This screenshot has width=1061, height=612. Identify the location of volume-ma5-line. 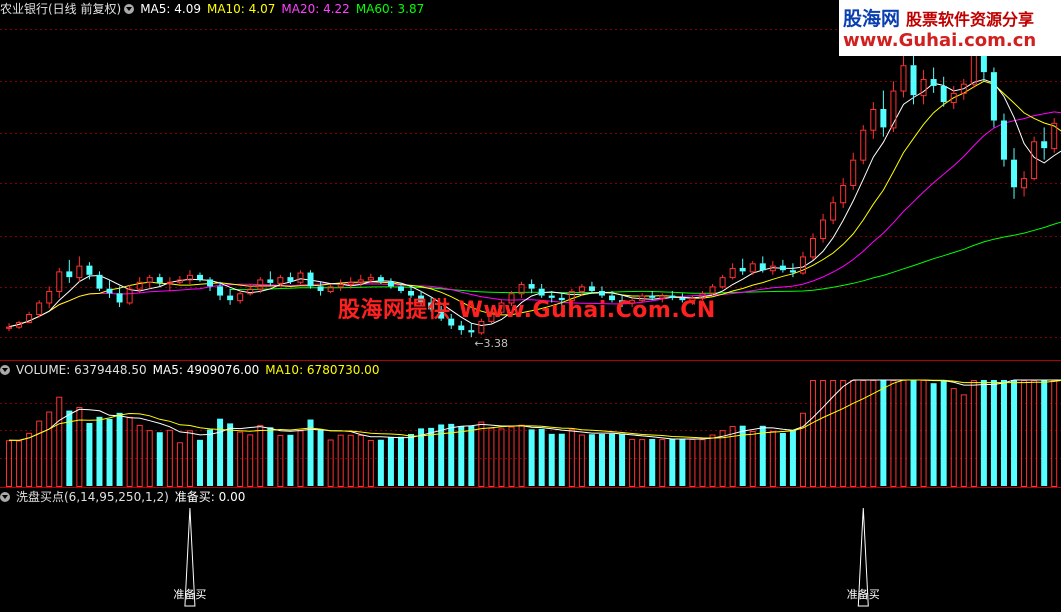
(534, 410).